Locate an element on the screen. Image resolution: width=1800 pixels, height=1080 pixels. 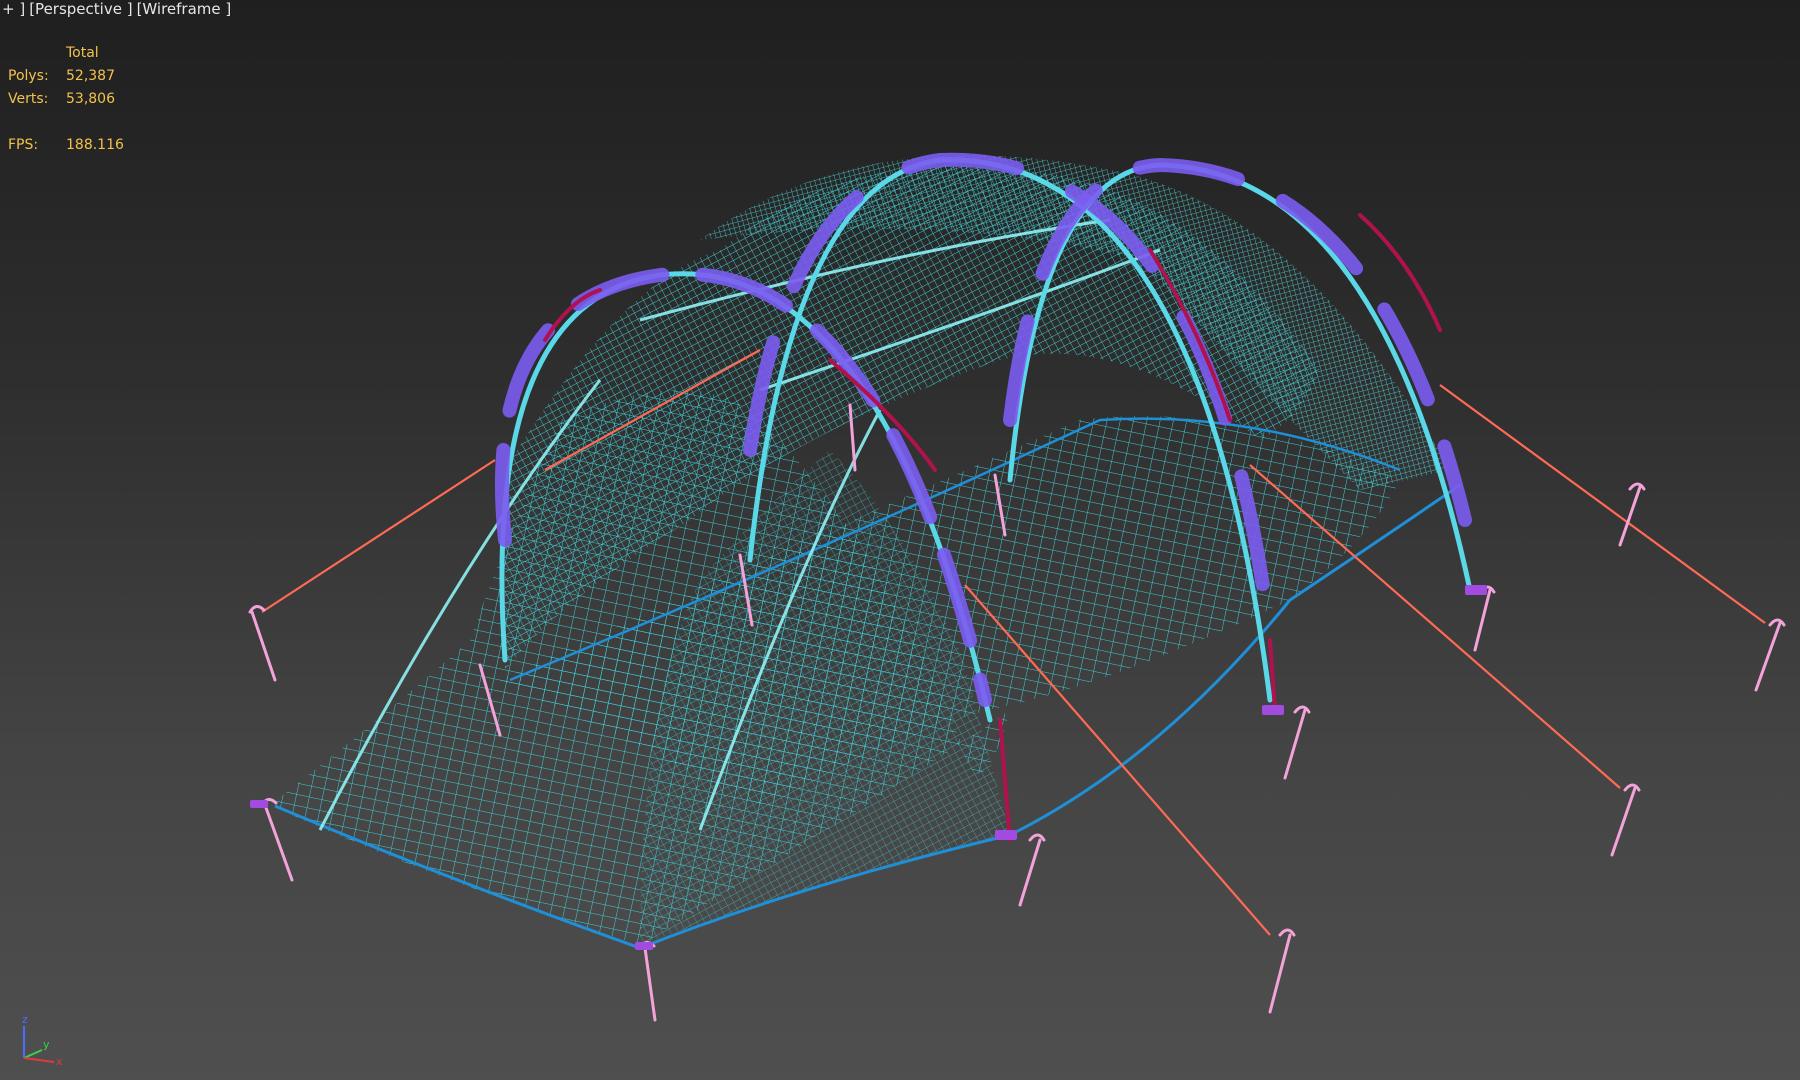
verts-value: 53,806 is located at coordinates (90, 99).